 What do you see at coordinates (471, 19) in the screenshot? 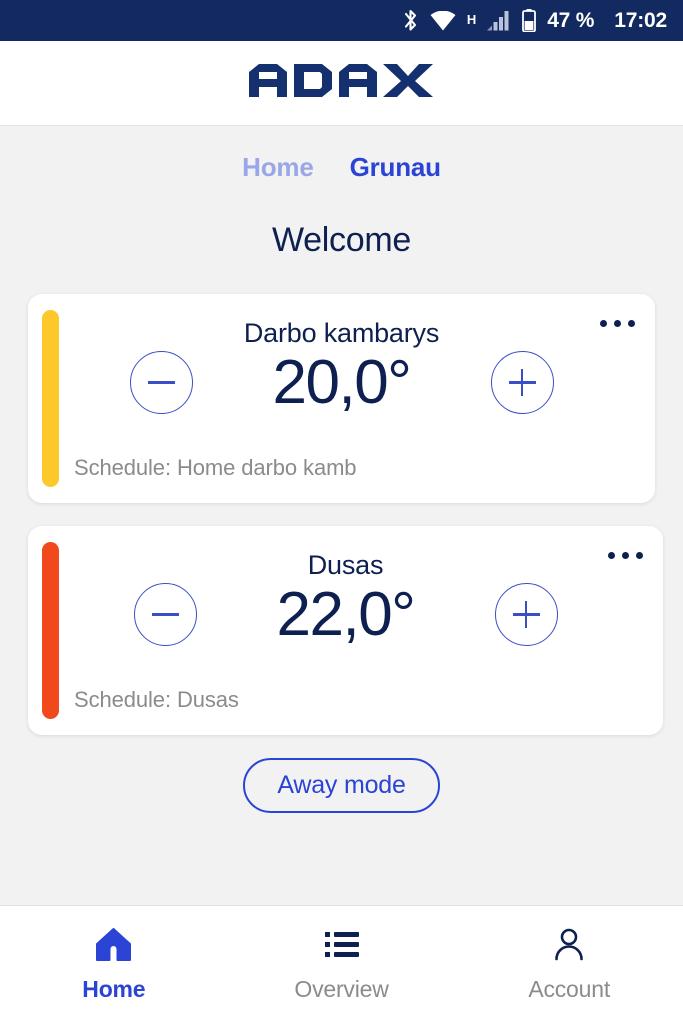
I see `network-type-label: H` at bounding box center [471, 19].